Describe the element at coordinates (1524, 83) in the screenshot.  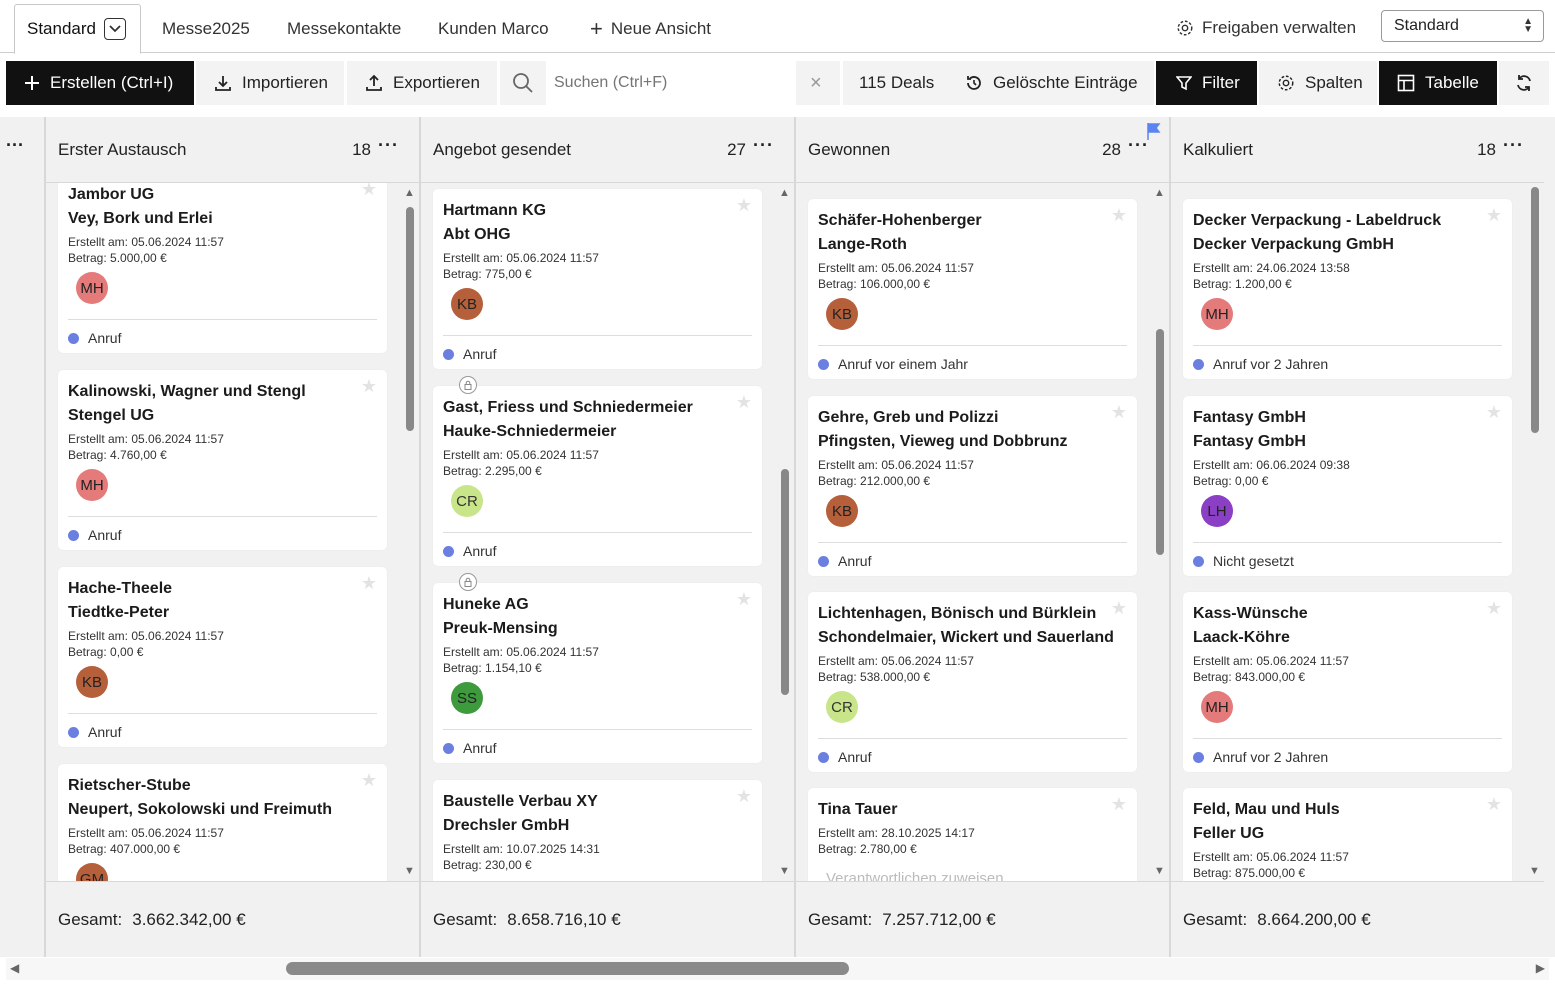
I see `refresh-button` at that location.